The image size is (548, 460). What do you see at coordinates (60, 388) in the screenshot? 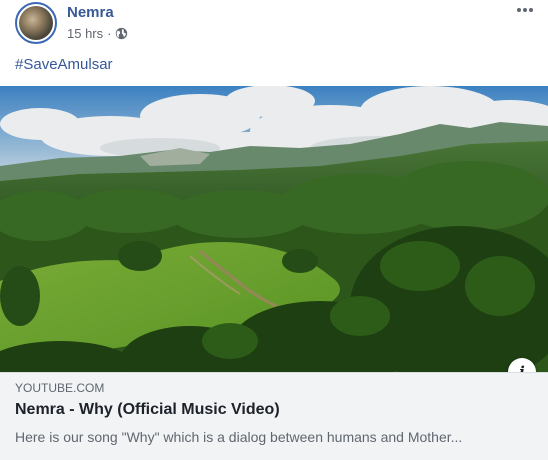
I see `link-source-domain: YOUTUBE.COM` at bounding box center [60, 388].